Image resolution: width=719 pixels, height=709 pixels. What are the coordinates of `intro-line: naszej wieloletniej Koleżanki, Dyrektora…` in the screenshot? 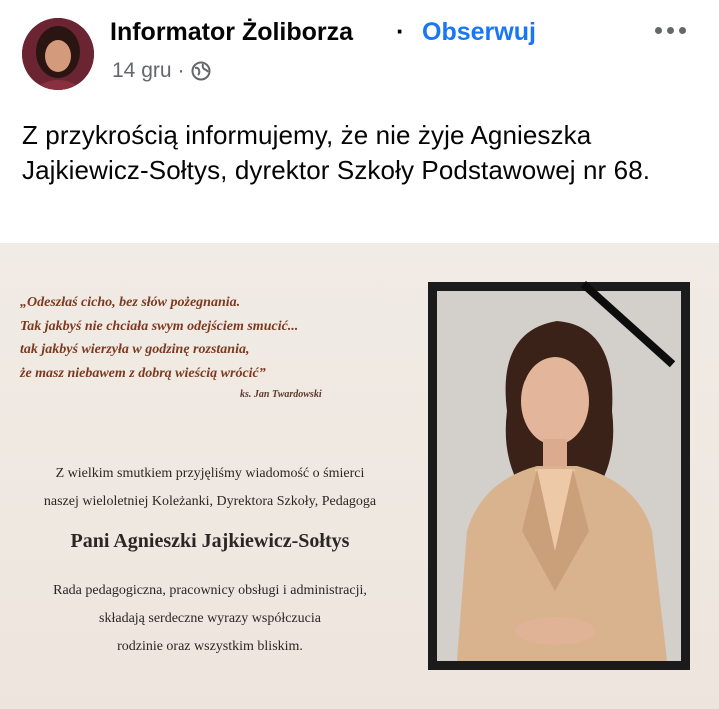 It's located at (210, 501).